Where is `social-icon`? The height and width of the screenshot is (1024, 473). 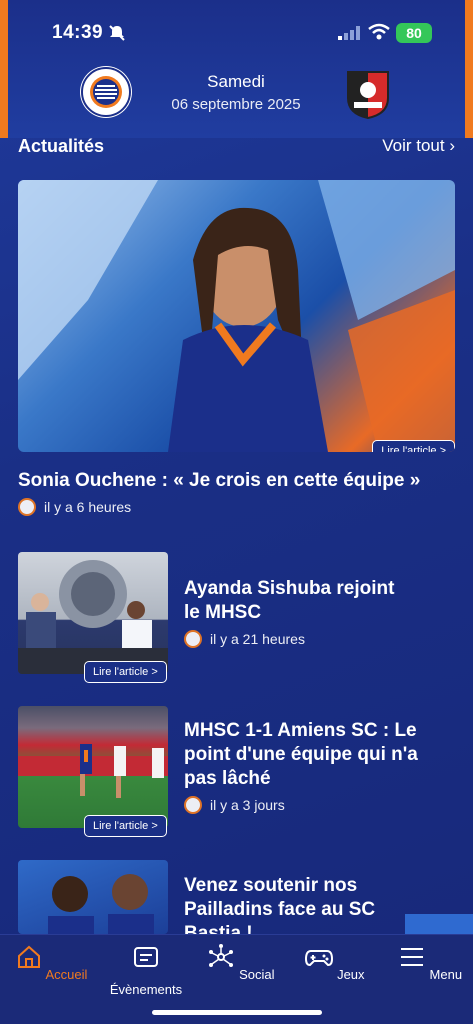
social-icon is located at coordinates (221, 955).